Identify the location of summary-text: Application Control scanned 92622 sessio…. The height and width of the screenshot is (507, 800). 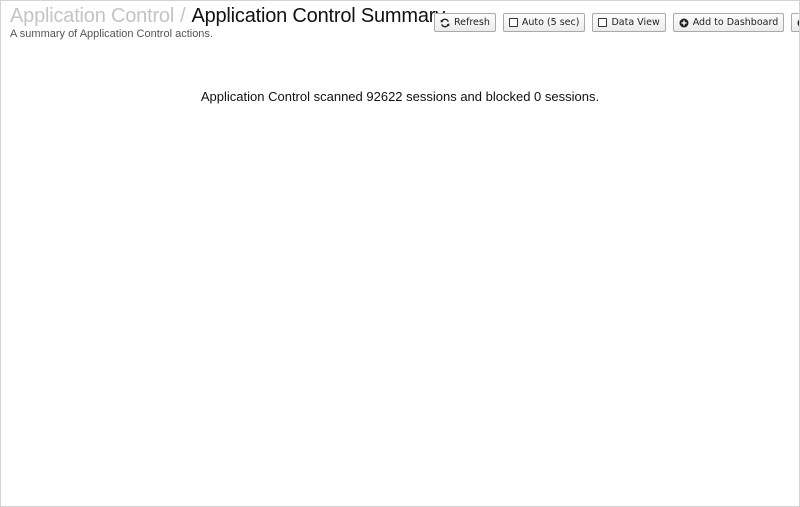
(400, 96).